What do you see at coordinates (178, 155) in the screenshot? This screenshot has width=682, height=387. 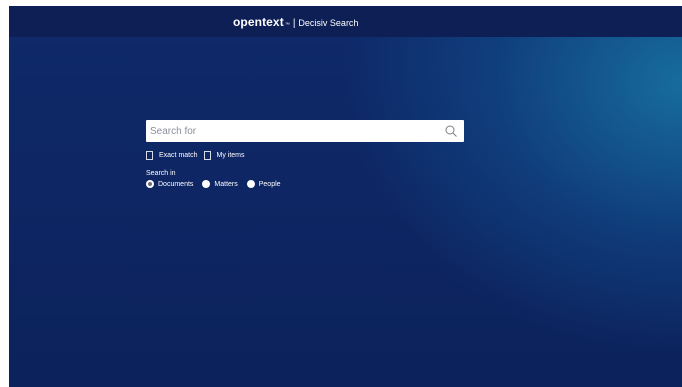 I see `exact-match-label: Exact match` at bounding box center [178, 155].